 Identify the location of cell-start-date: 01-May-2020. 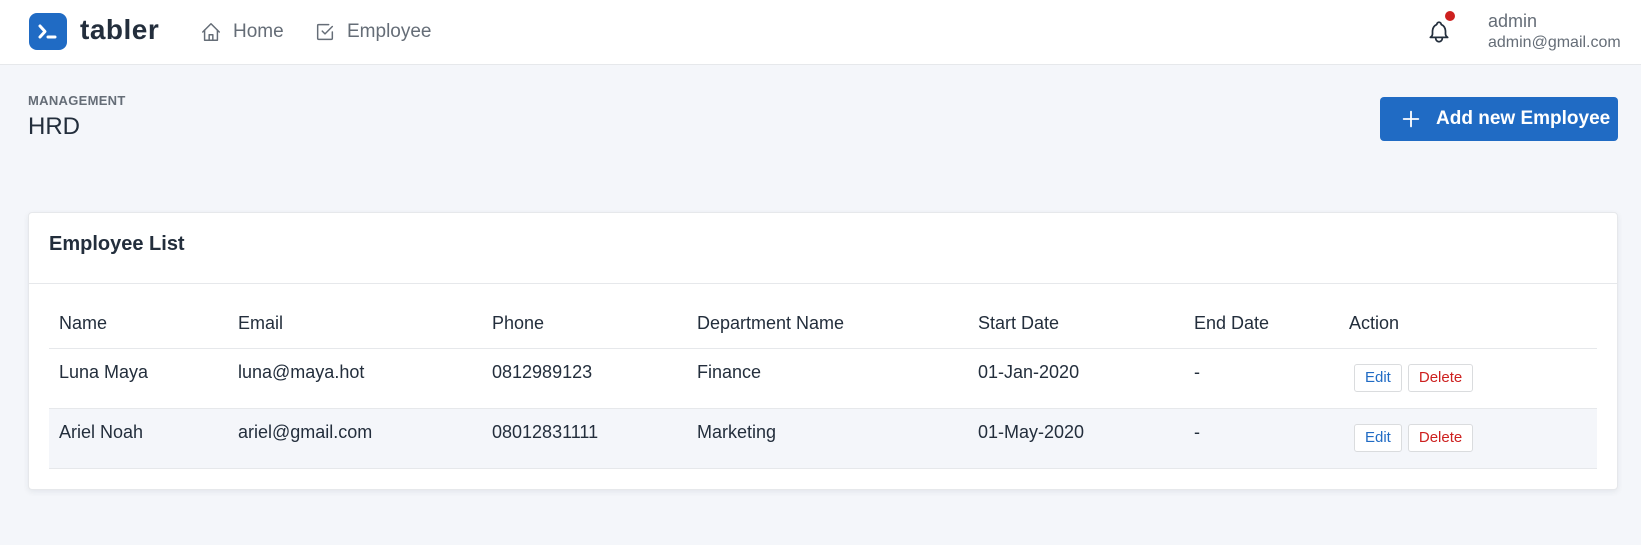
(1076, 438).